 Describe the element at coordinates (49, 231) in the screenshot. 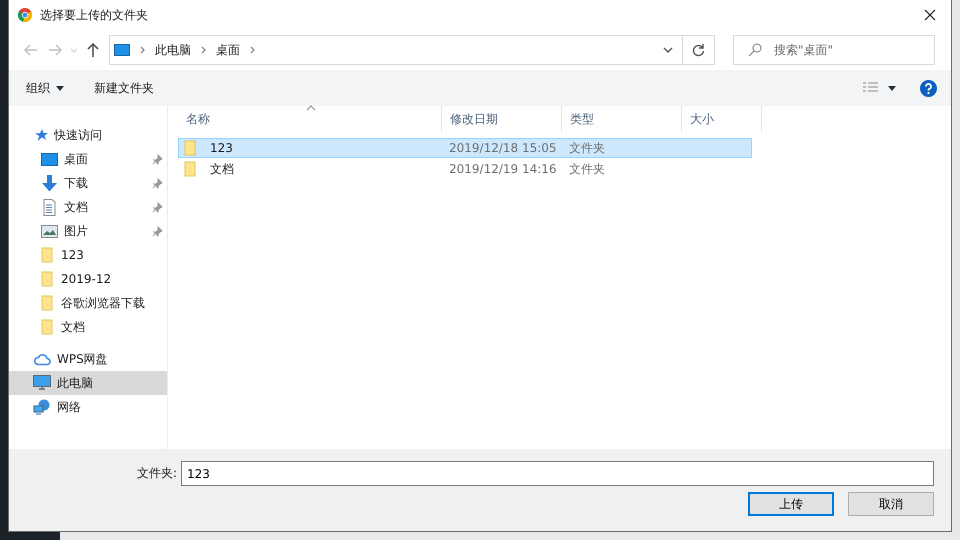

I see `image-icon` at that location.